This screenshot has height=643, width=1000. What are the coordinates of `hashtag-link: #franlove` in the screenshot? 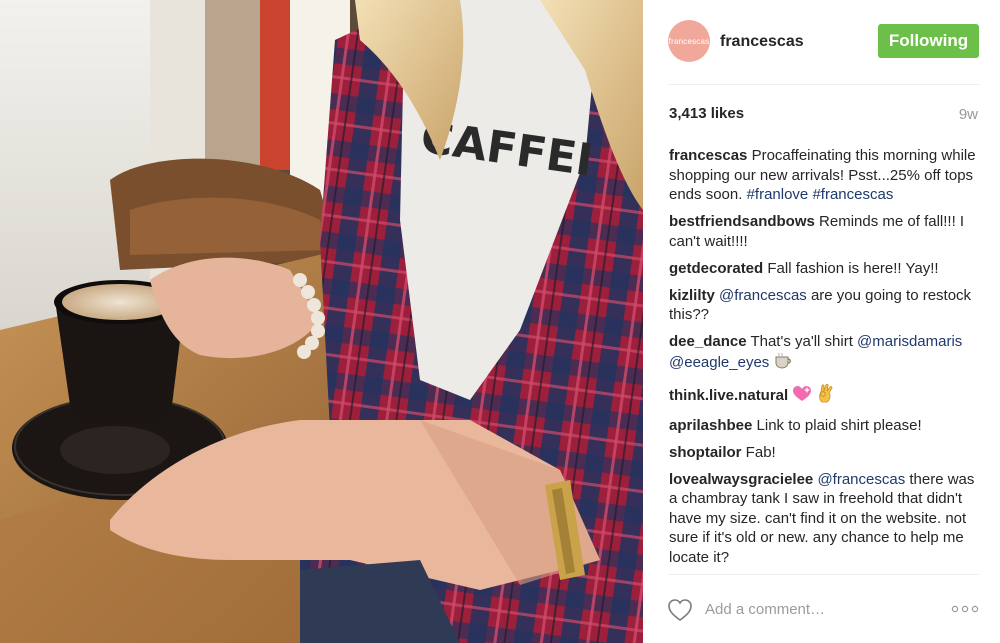 It's located at (778, 194).